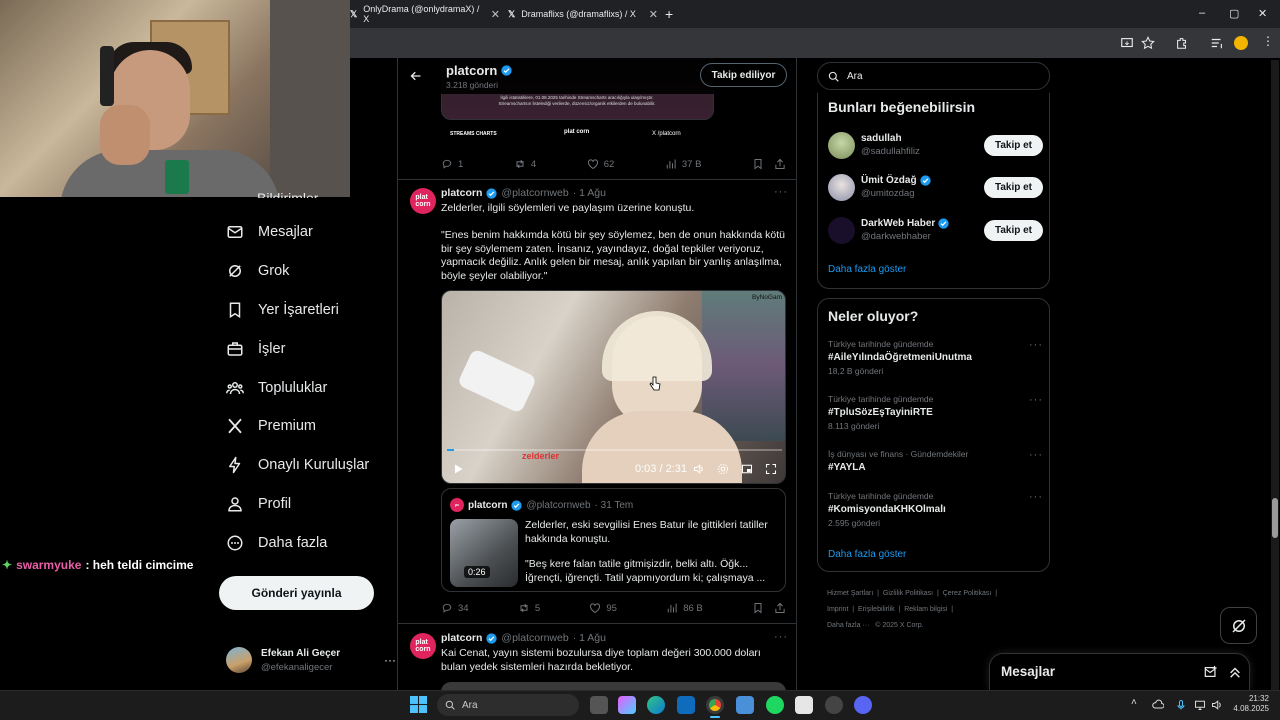  What do you see at coordinates (1275, 375) in the screenshot?
I see `page-scrollbar` at bounding box center [1275, 375].